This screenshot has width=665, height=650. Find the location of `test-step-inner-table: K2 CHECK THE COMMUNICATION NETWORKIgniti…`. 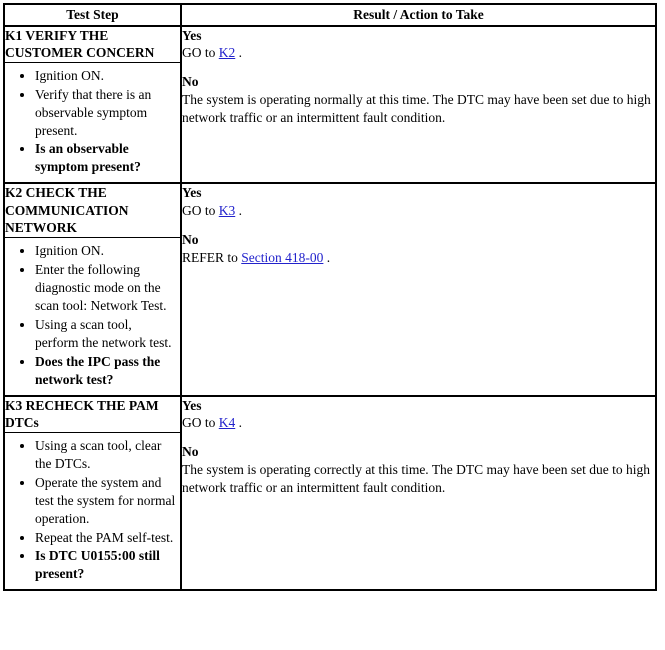

test-step-inner-table: K2 CHECK THE COMMUNICATION NETWORKIgniti… is located at coordinates (92, 289).